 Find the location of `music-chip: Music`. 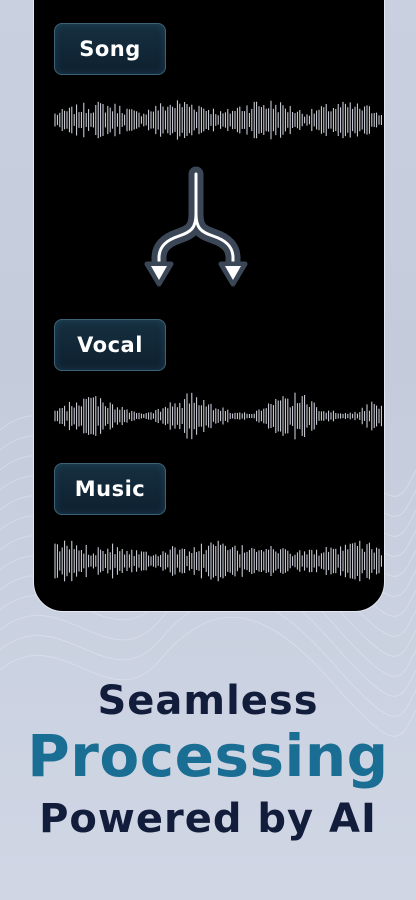

music-chip: Music is located at coordinates (110, 489).